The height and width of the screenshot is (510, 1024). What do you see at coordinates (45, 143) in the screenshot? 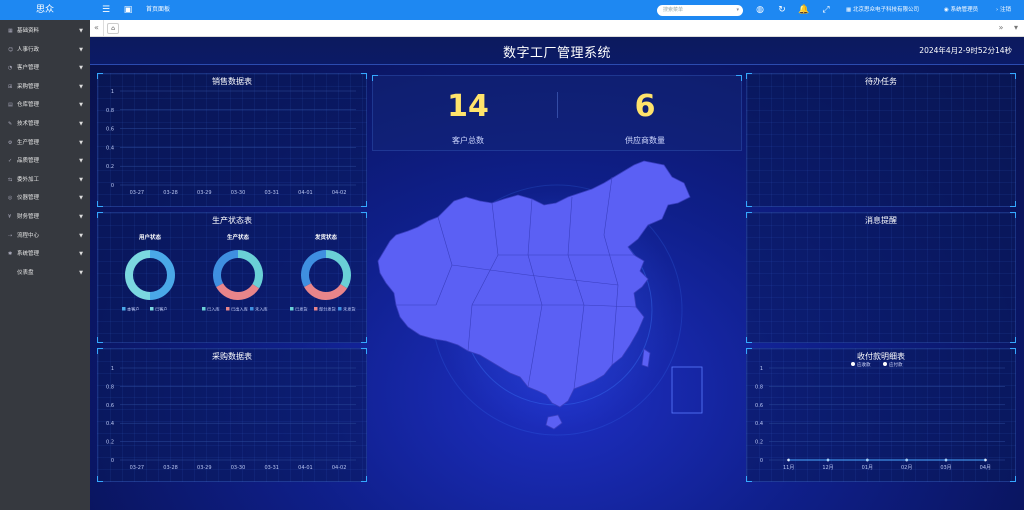
I see `sidebar-item: ⚙ 生产管理 ▼` at bounding box center [45, 143].